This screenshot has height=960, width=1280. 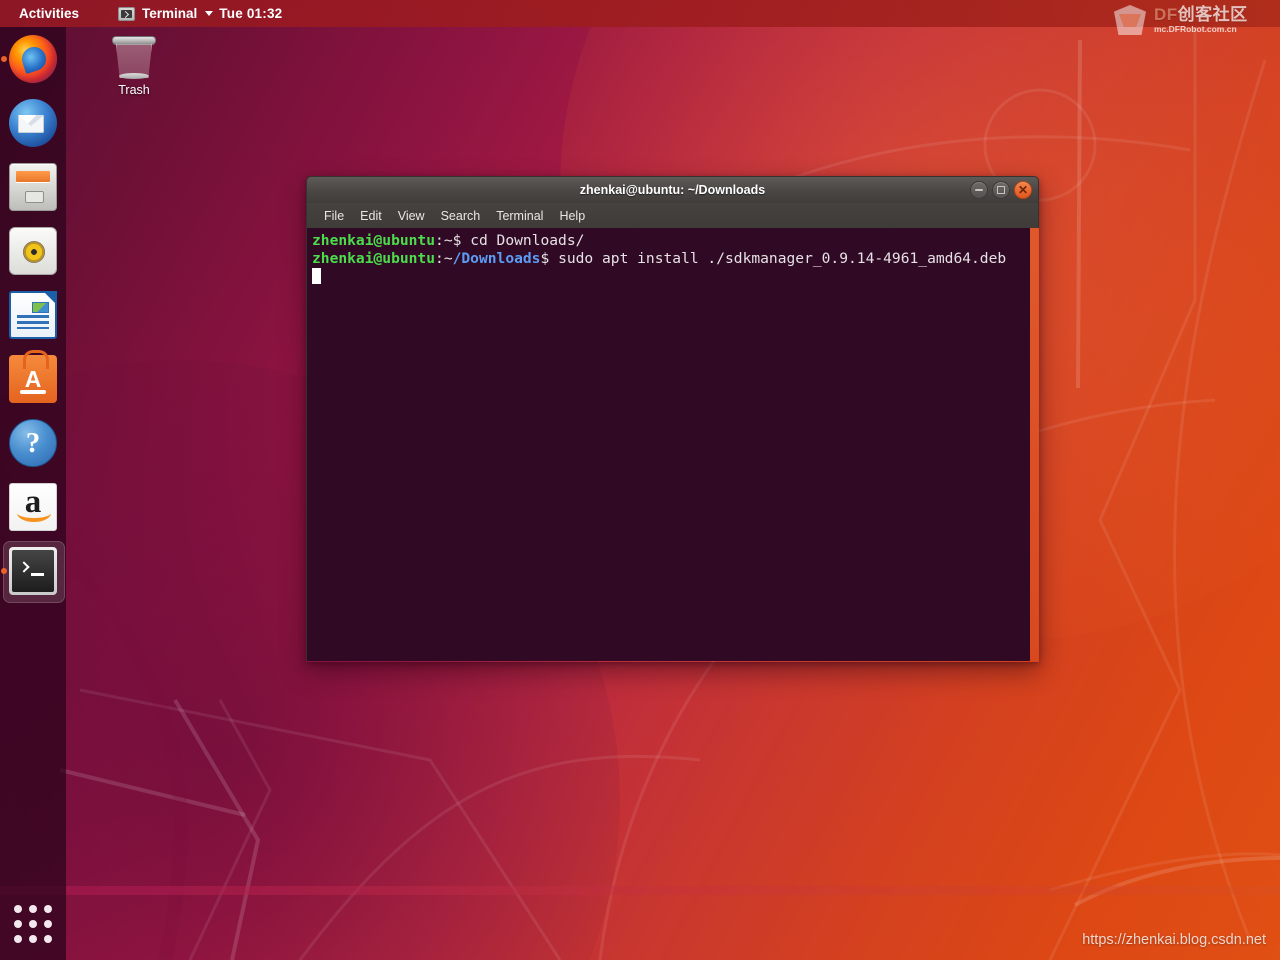 I want to click on dock-item-rhythmbox, so click(x=33, y=251).